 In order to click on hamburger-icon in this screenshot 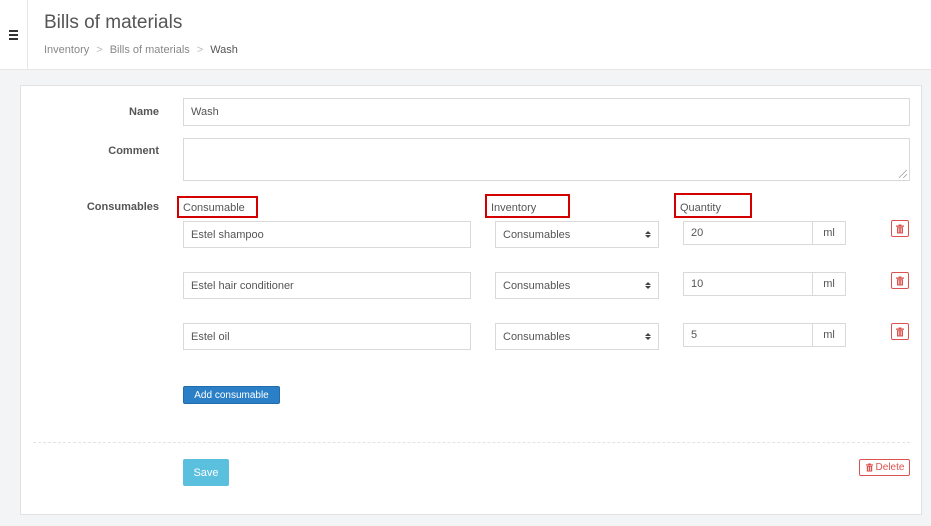, I will do `click(13, 35)`.